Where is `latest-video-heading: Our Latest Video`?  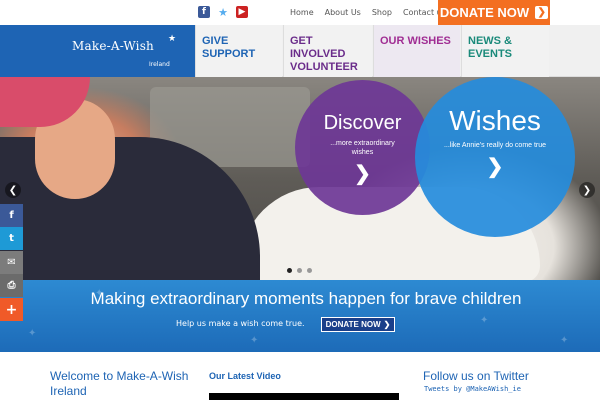
latest-video-heading: Our Latest Video is located at coordinates (245, 376).